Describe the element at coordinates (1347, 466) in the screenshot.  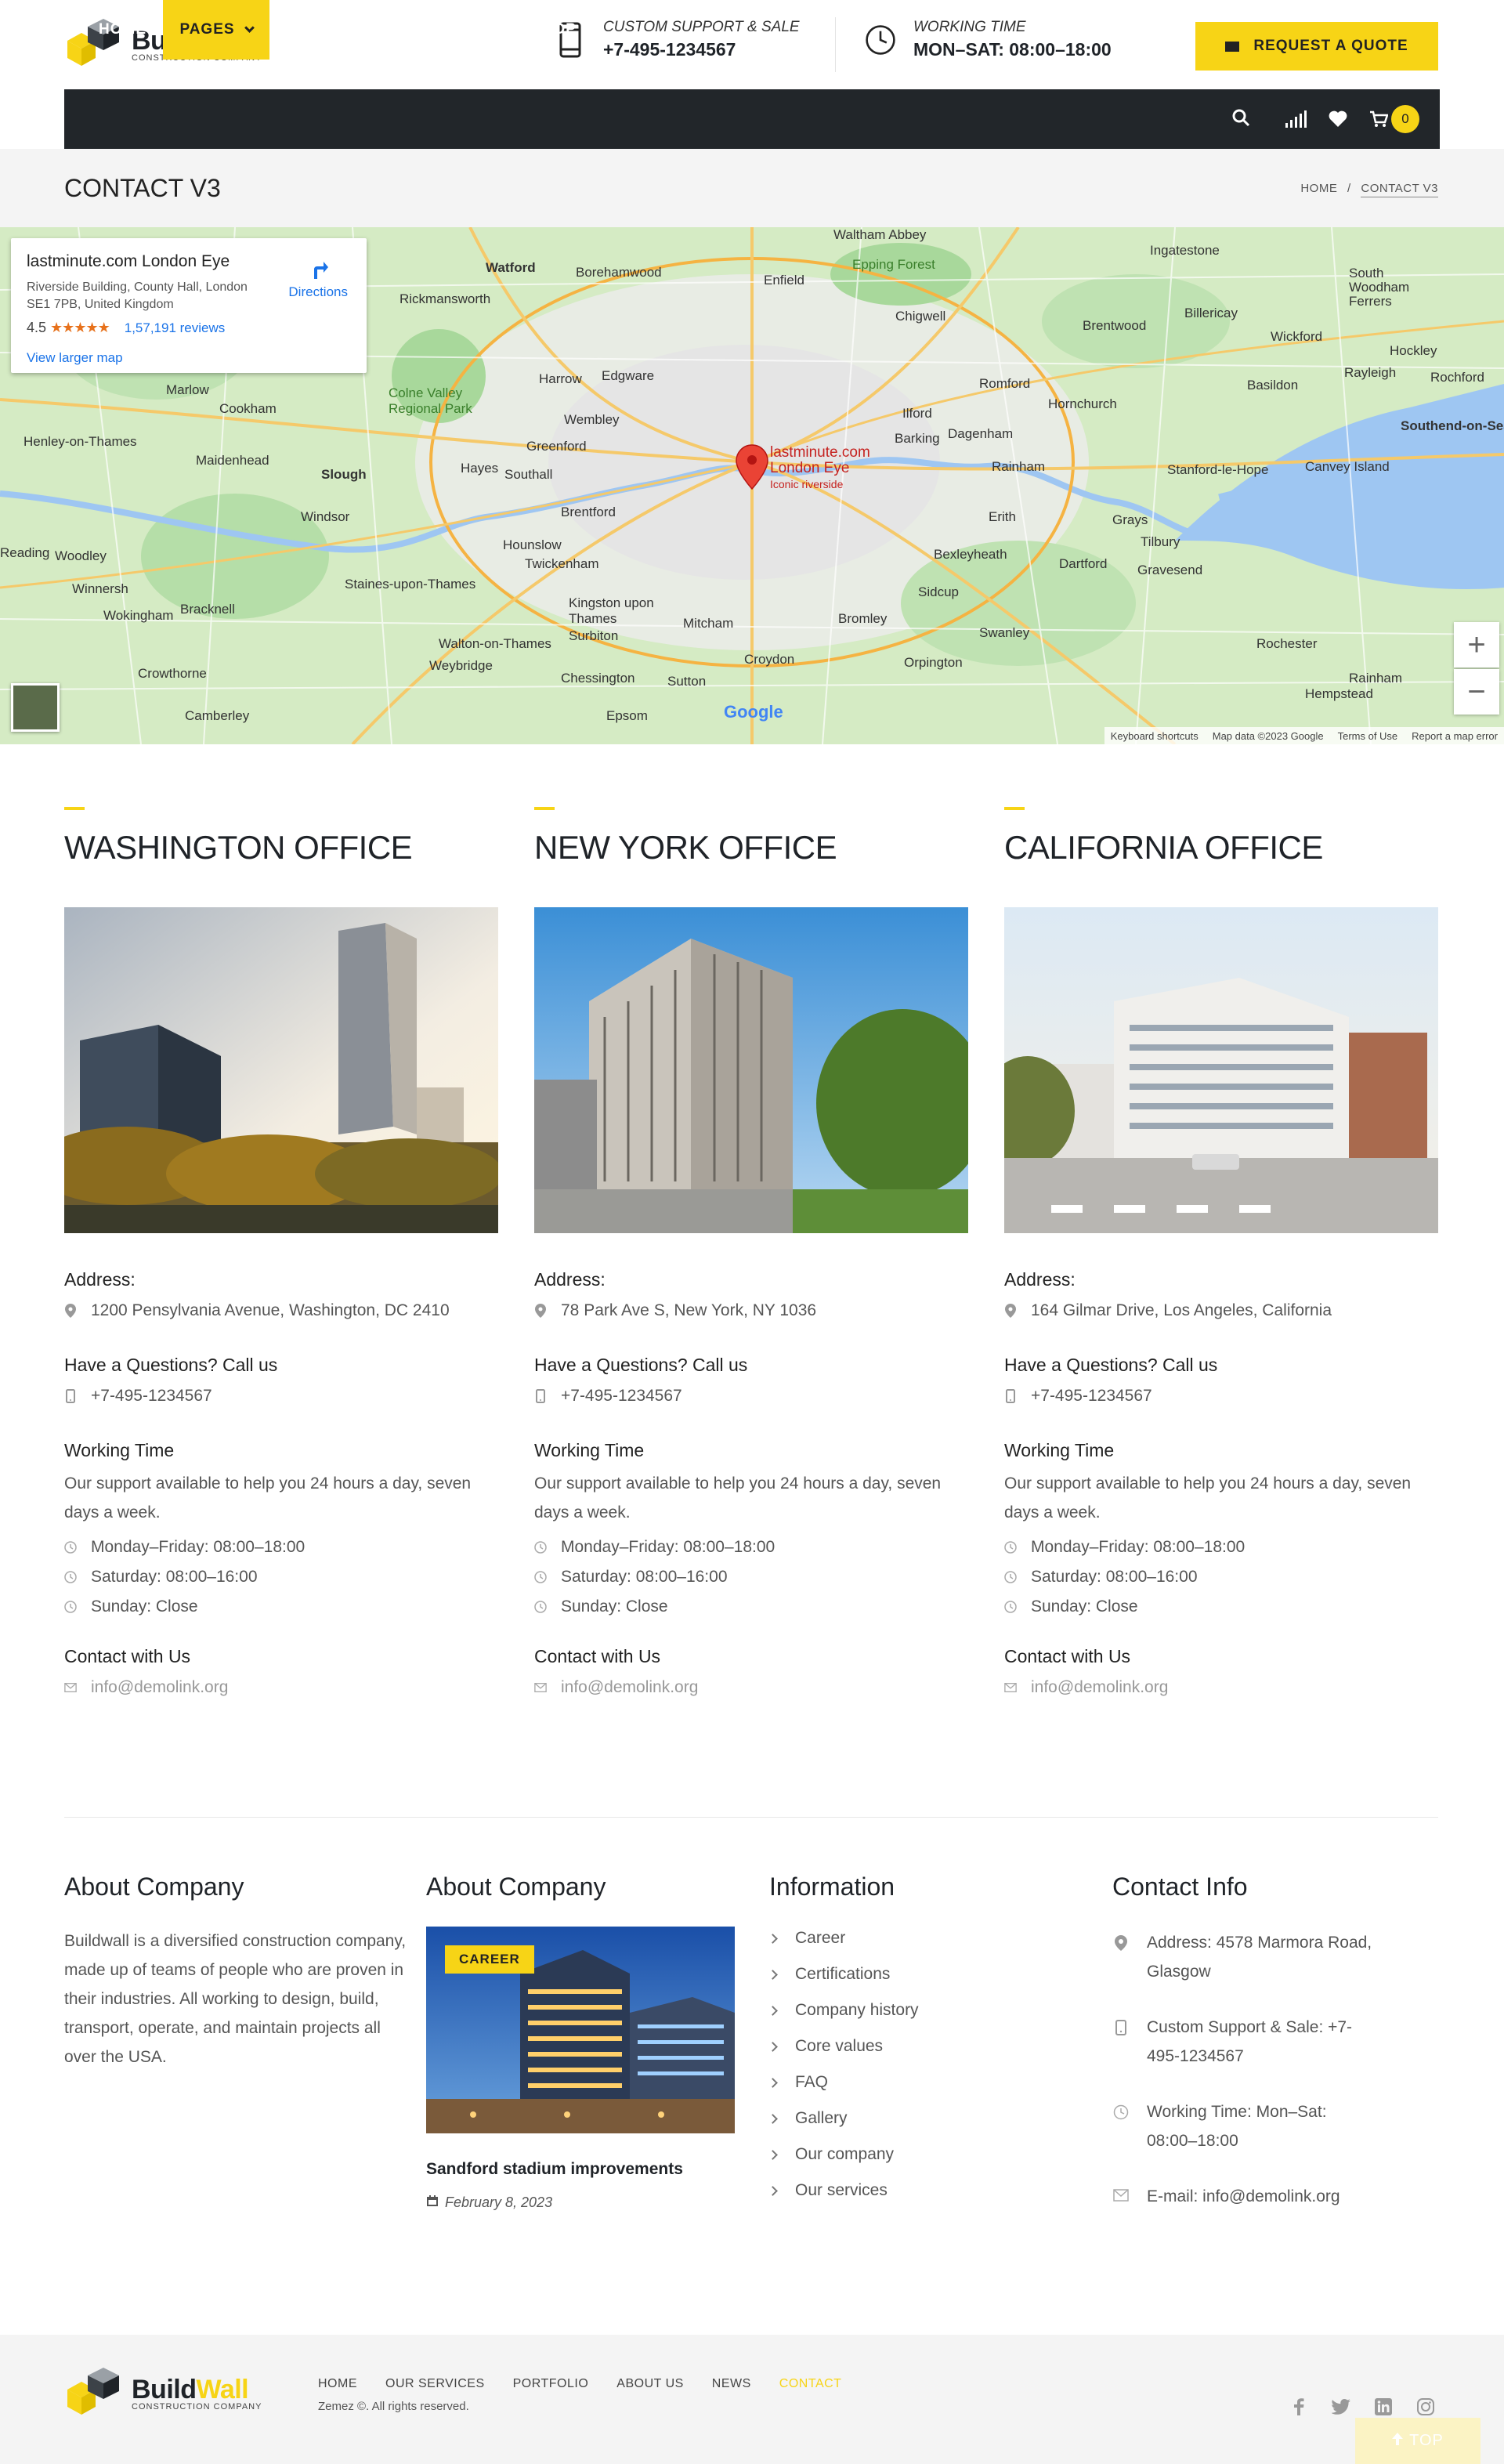
I see `map-place: Canvey Island` at that location.